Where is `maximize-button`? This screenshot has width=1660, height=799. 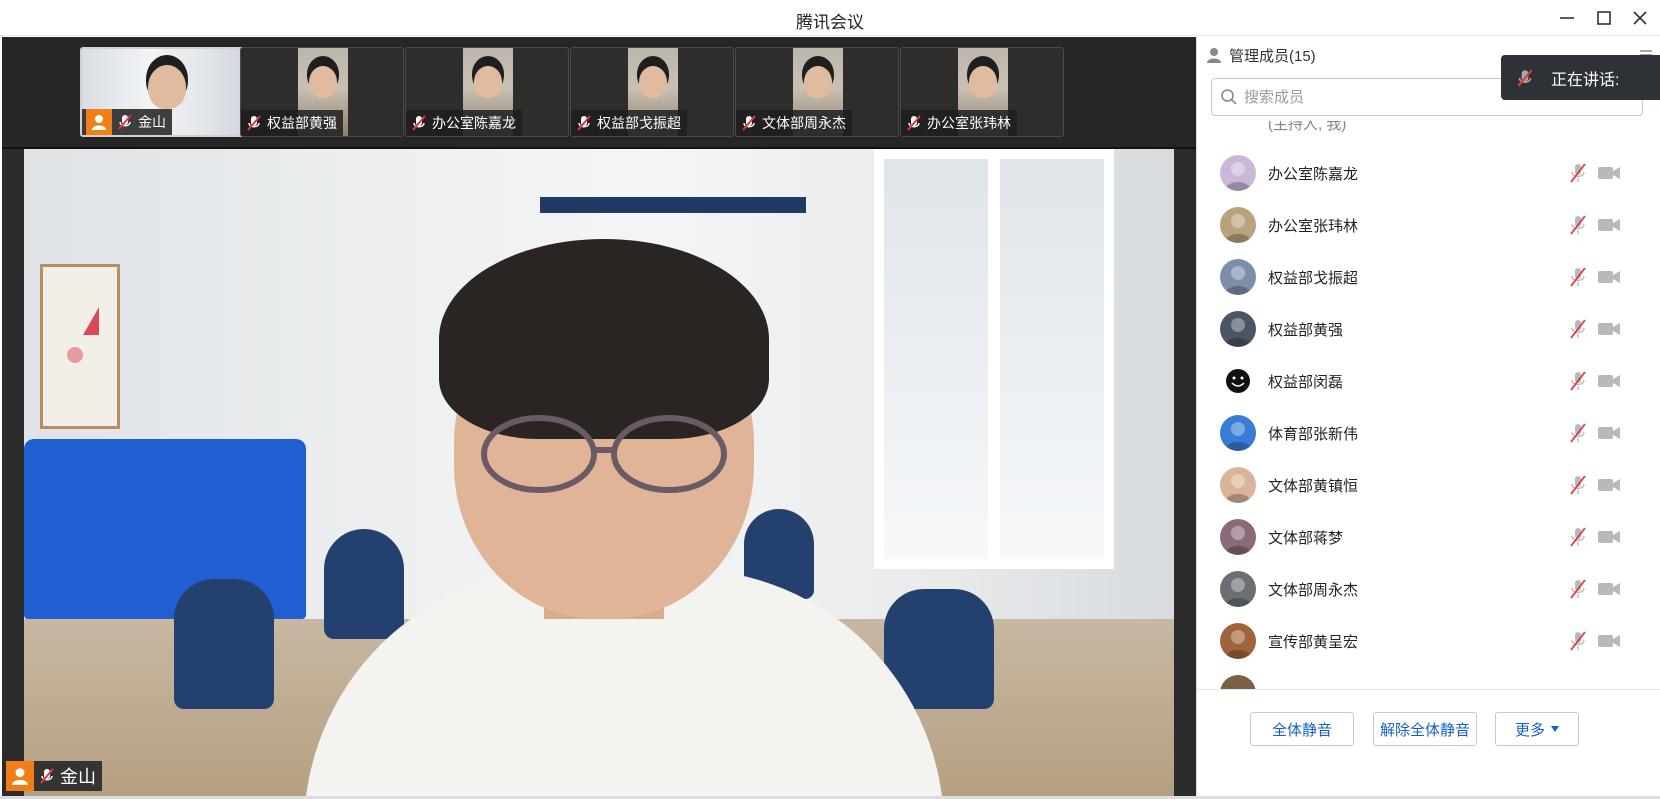 maximize-button is located at coordinates (1604, 18).